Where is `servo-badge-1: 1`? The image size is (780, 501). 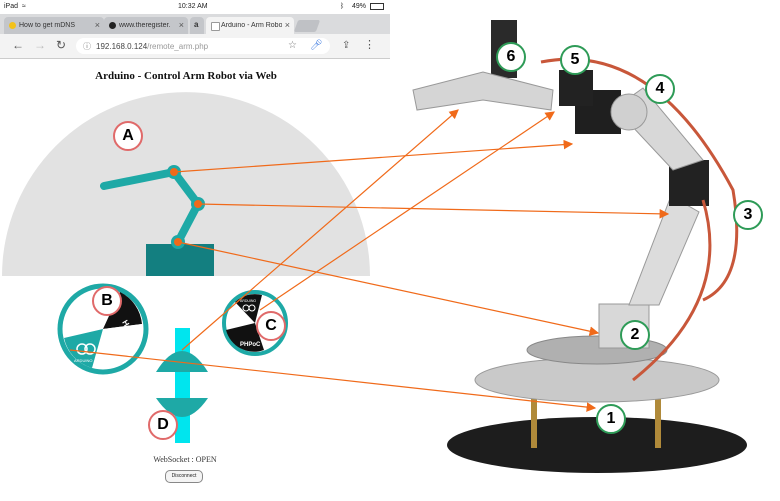
servo-badge-1: 1 is located at coordinates (611, 419).